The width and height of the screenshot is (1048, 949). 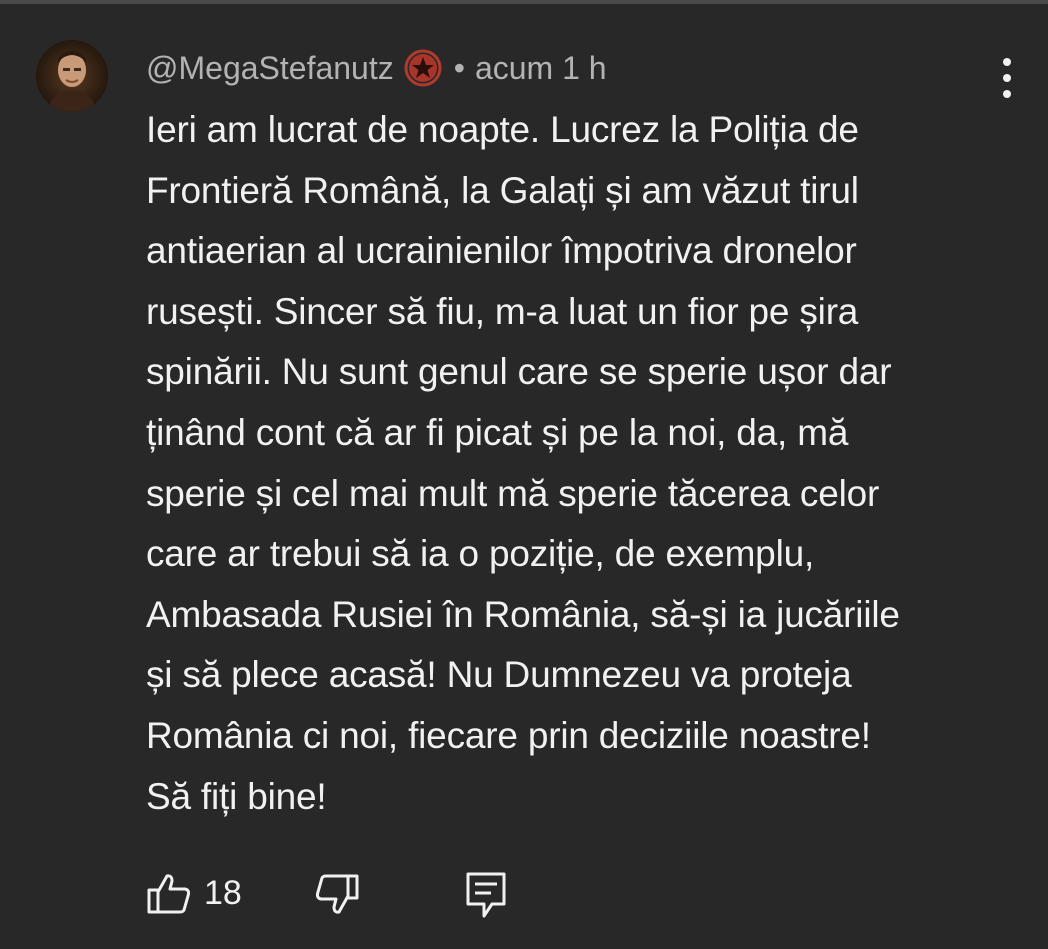 I want to click on avatar, so click(x=72, y=76).